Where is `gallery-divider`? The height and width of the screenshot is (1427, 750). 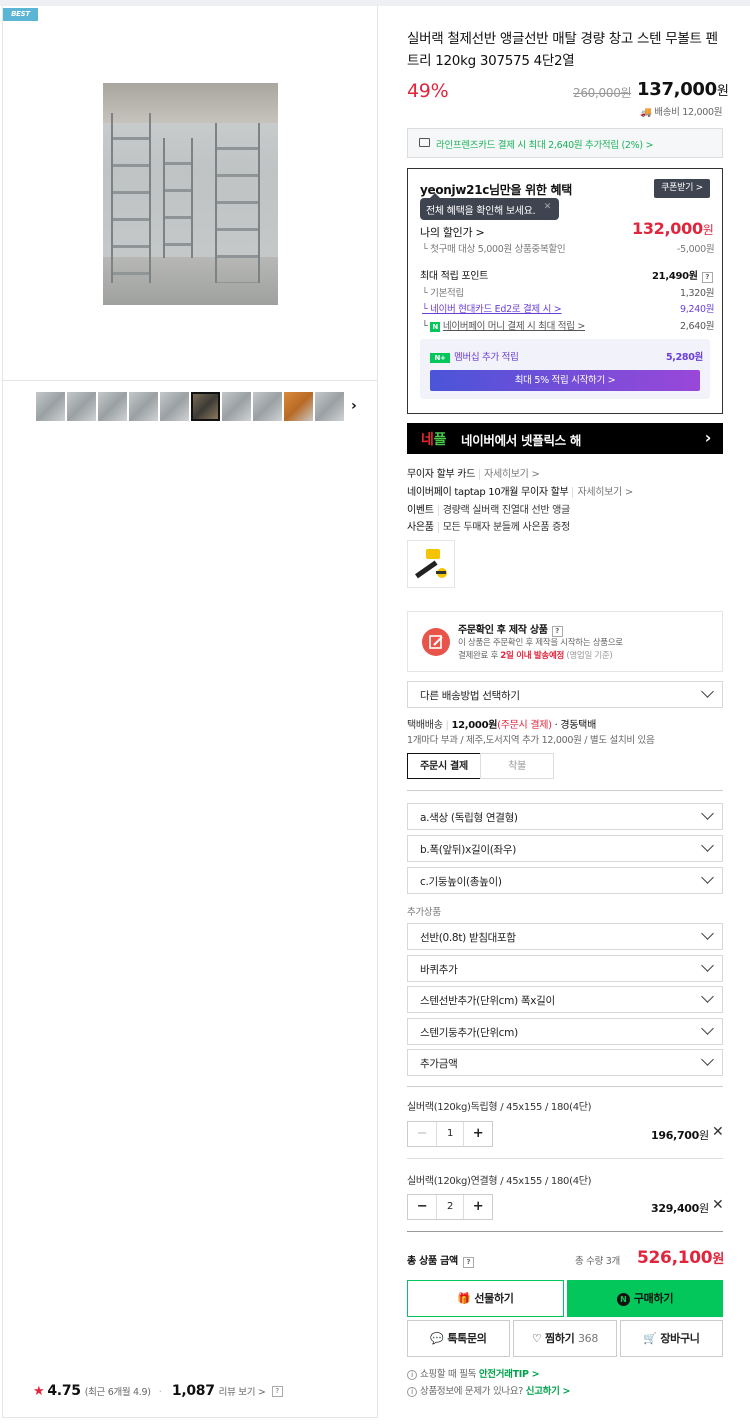 gallery-divider is located at coordinates (190, 380).